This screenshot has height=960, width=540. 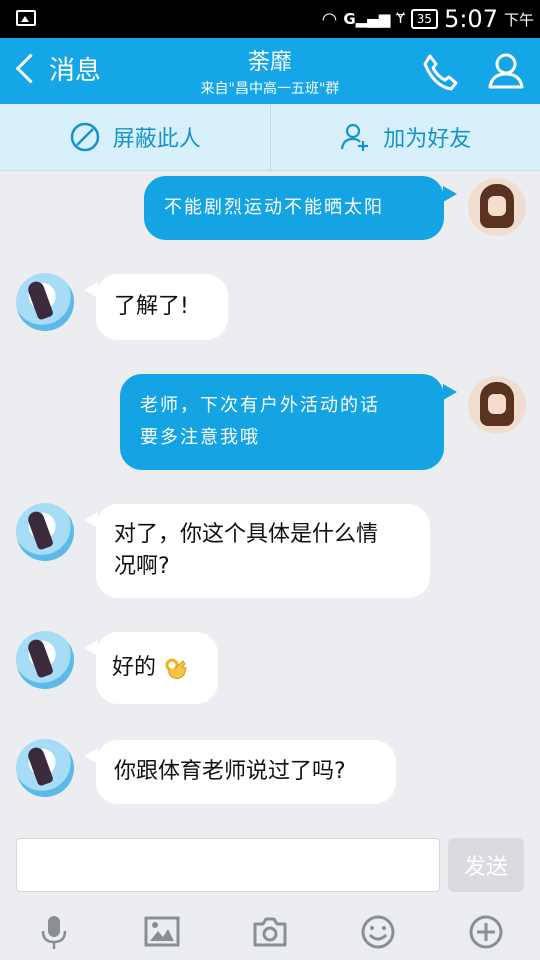 I want to click on outgoing-message-bubble: 不能剧烈运动不能晒太阳, so click(x=294, y=208).